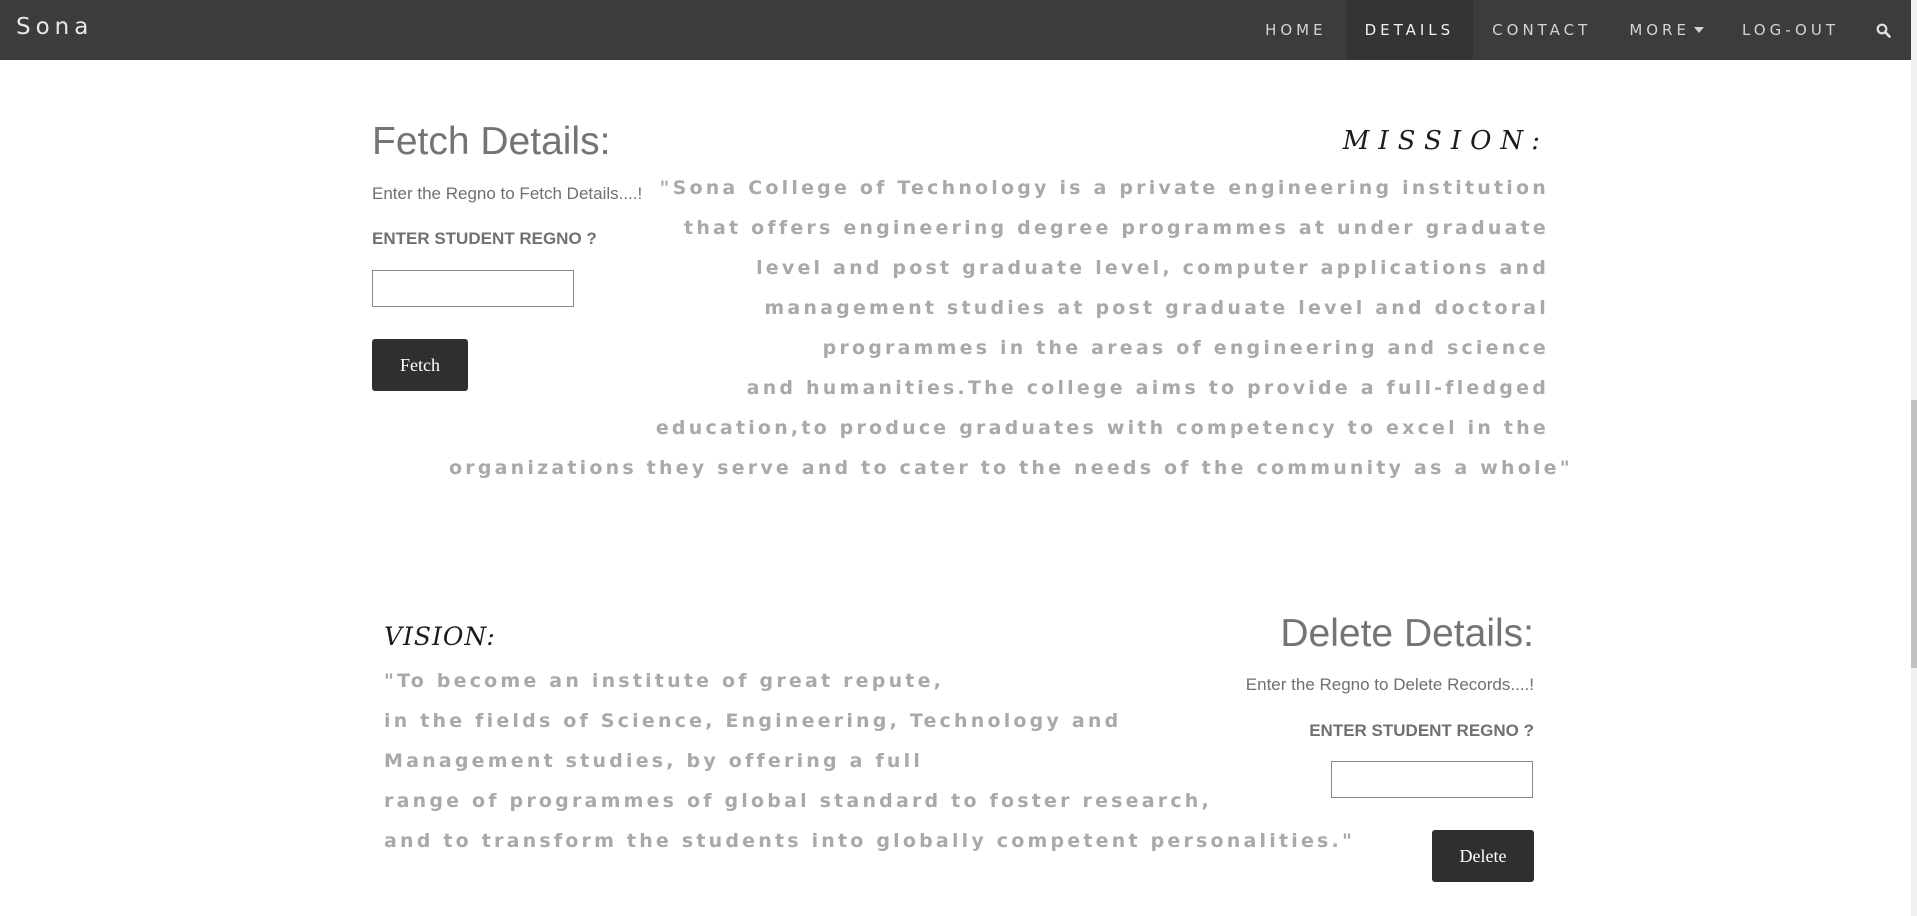  Describe the element at coordinates (1407, 633) in the screenshot. I see `delete-details-title: Delete Details:` at that location.